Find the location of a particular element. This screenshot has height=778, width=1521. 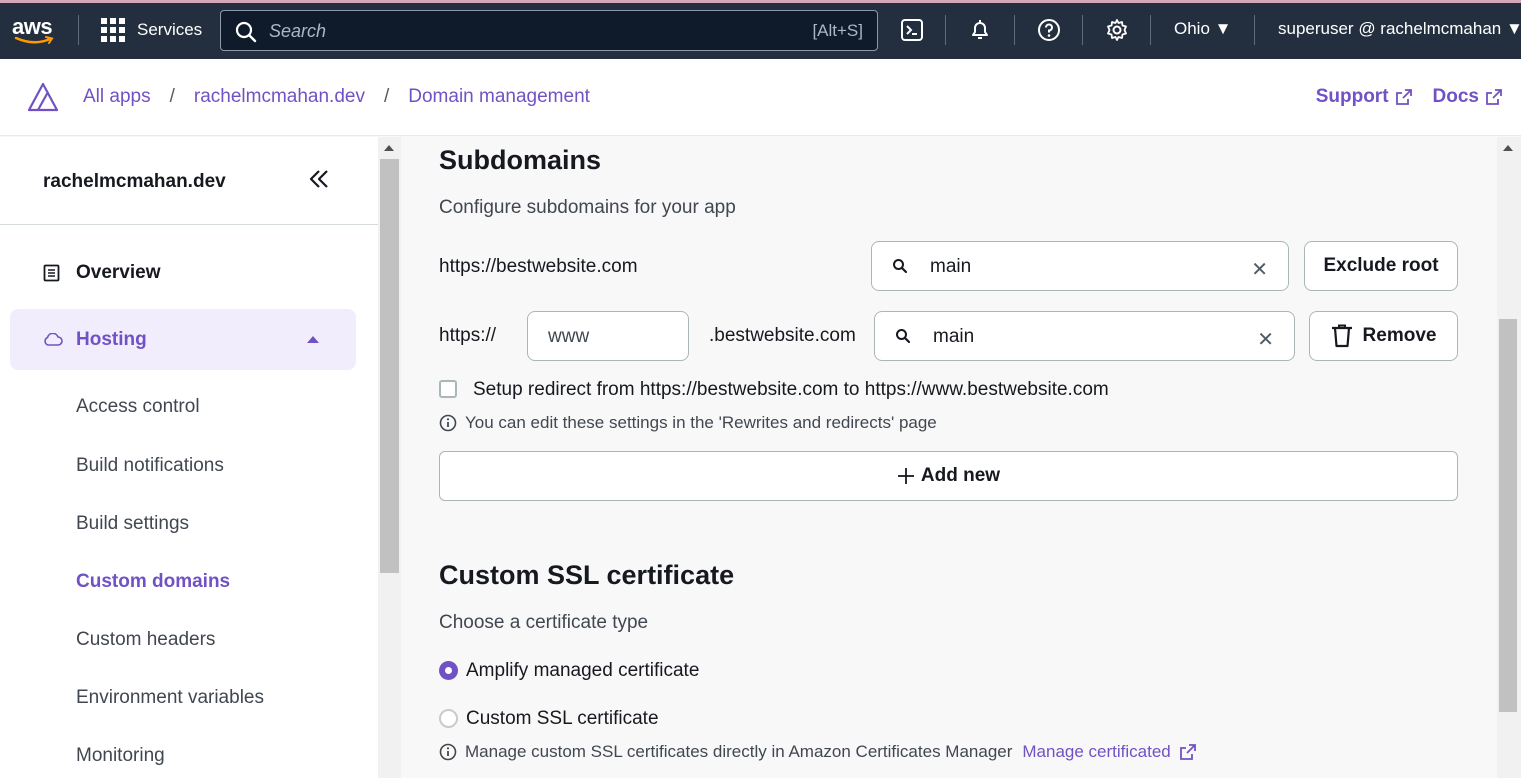

sidebar-item-custom-domains: Custom domains is located at coordinates (153, 582).